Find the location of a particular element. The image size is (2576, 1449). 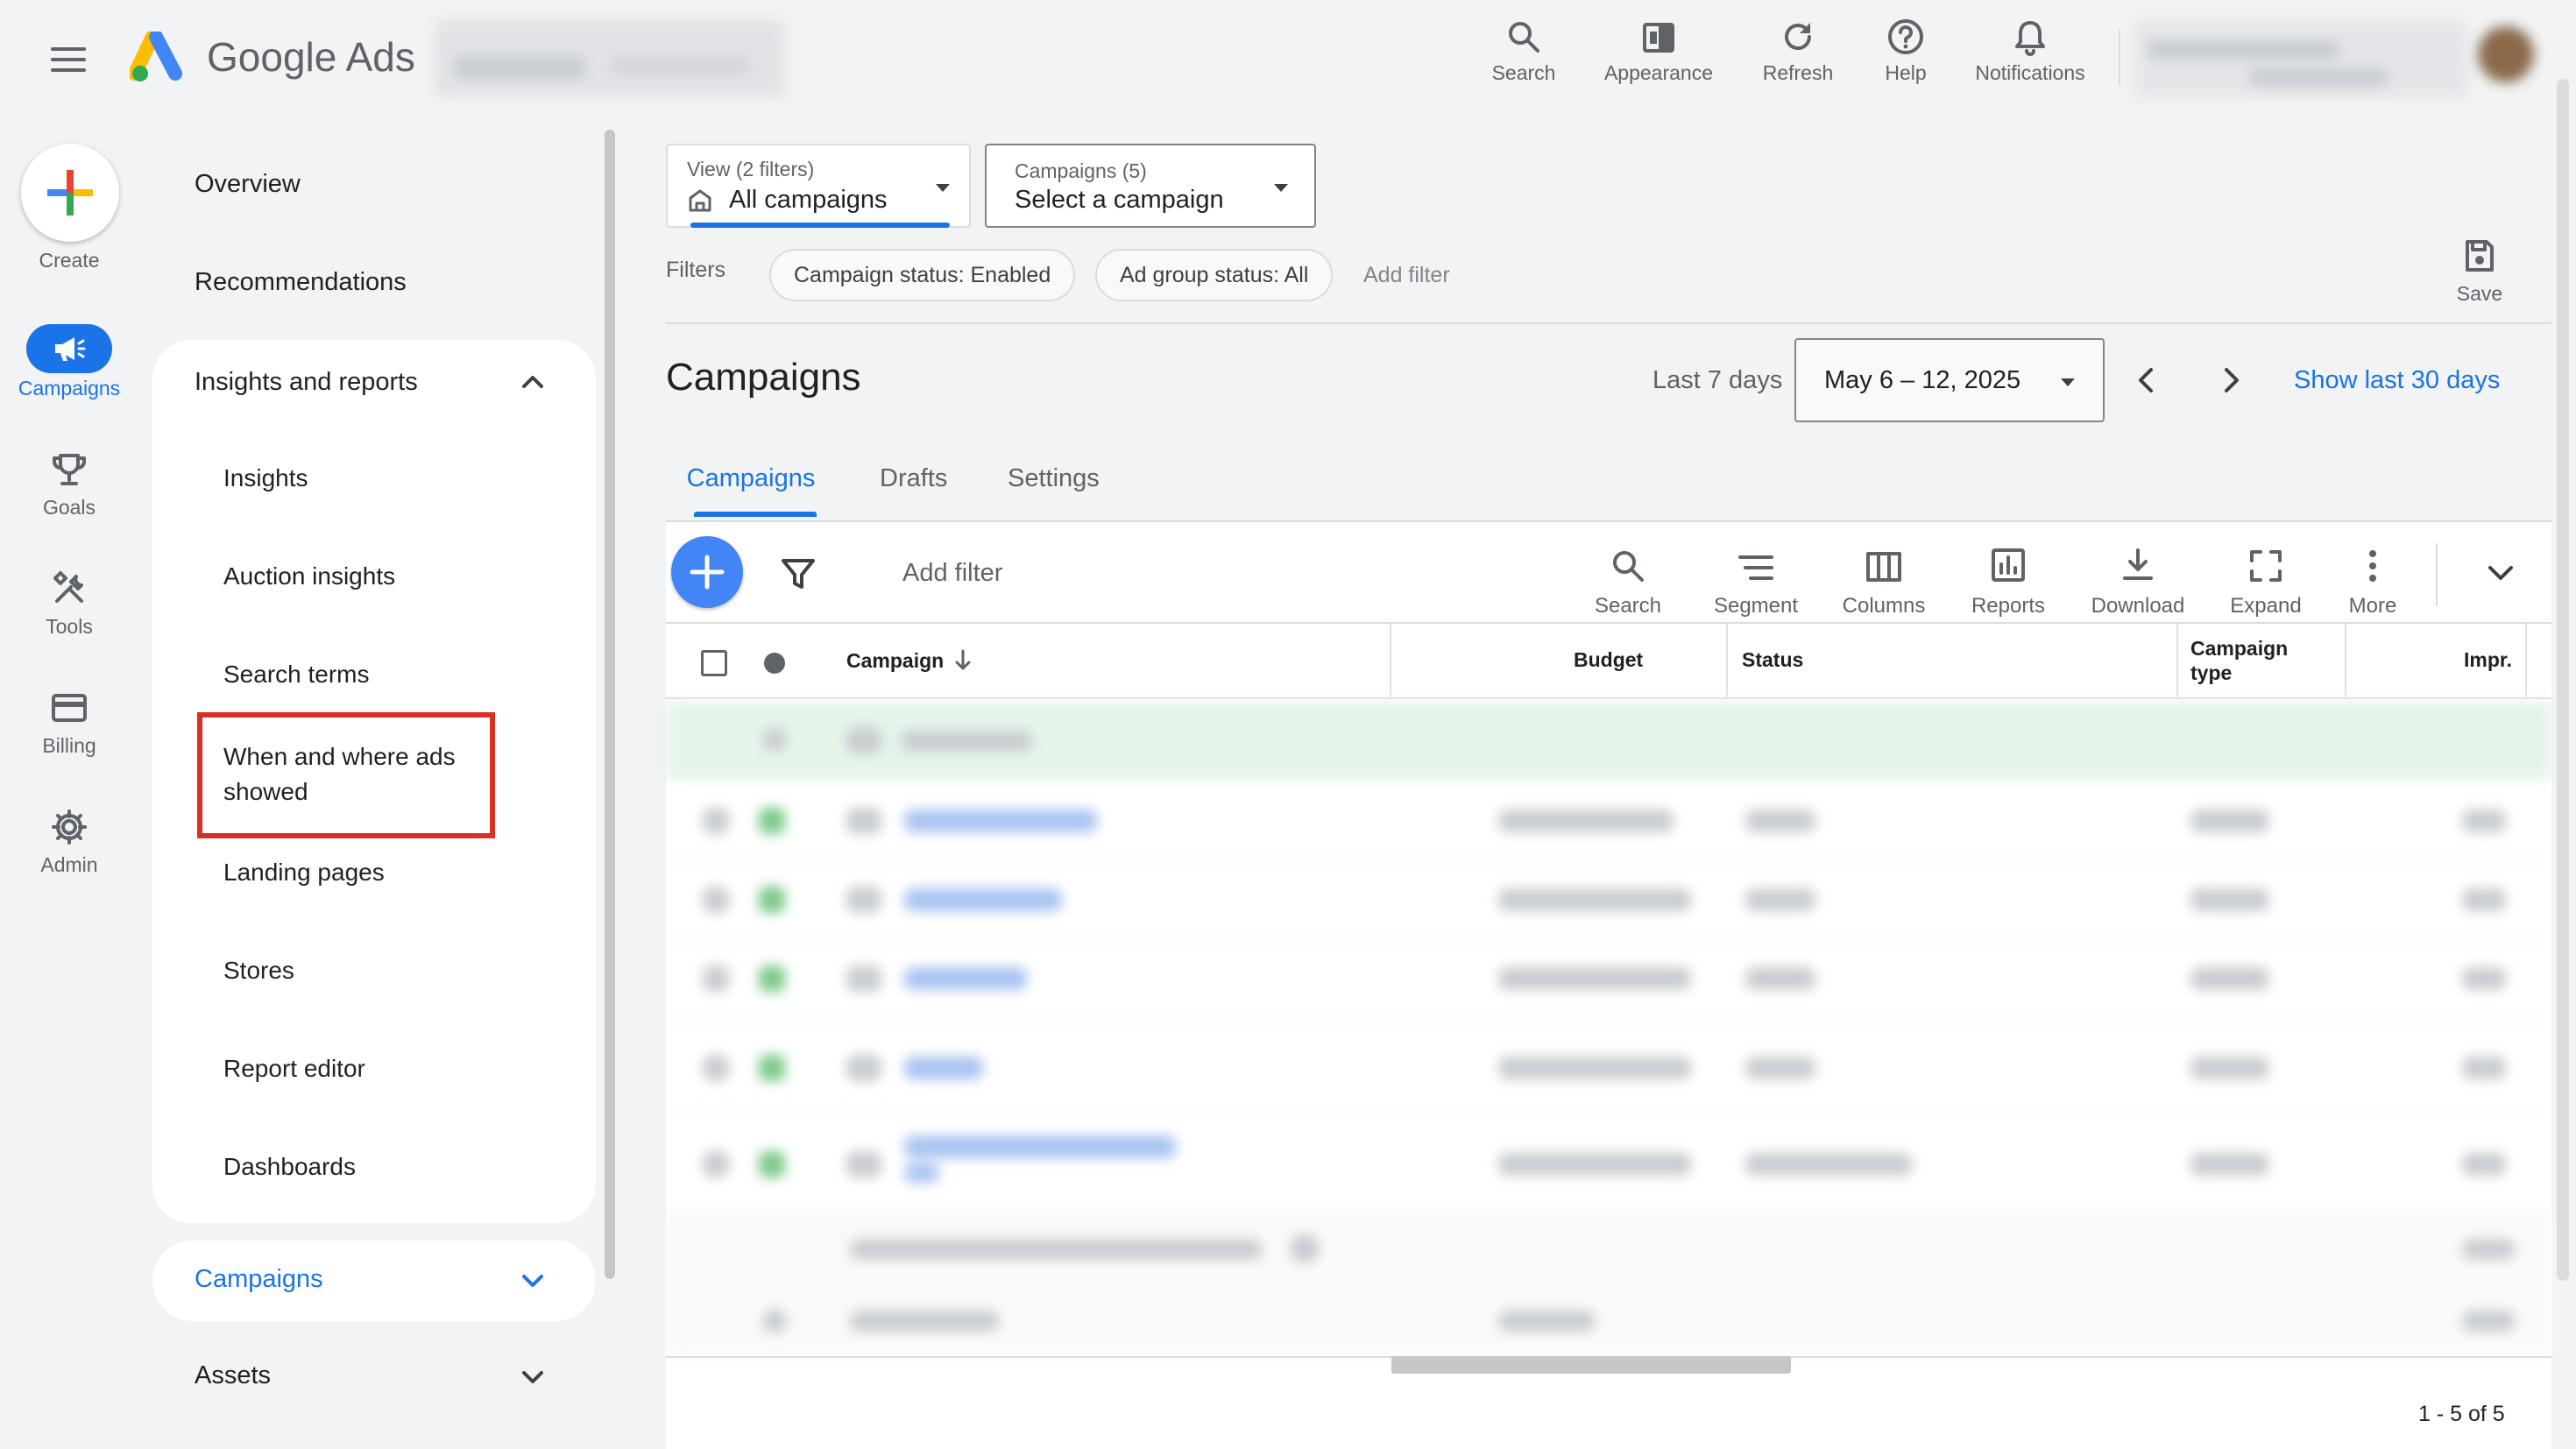

nav-overview: Overview is located at coordinates (248, 184).